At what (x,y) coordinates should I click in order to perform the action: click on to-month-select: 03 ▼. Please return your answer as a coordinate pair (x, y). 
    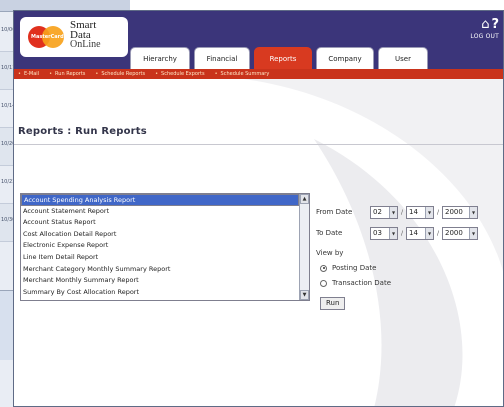
    Looking at the image, I should click on (384, 233).